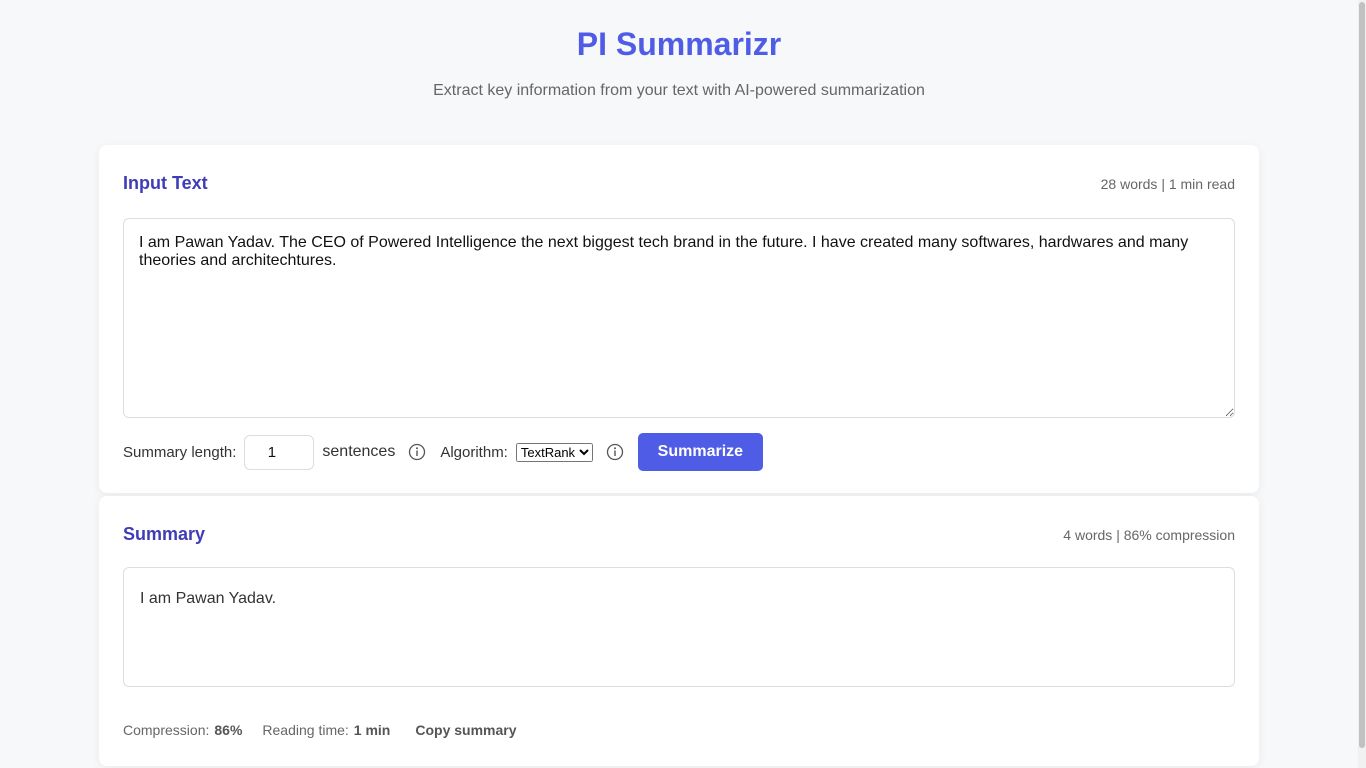  What do you see at coordinates (679, 183) in the screenshot?
I see `input-card-header: Input Text 28 words | 1 min read` at bounding box center [679, 183].